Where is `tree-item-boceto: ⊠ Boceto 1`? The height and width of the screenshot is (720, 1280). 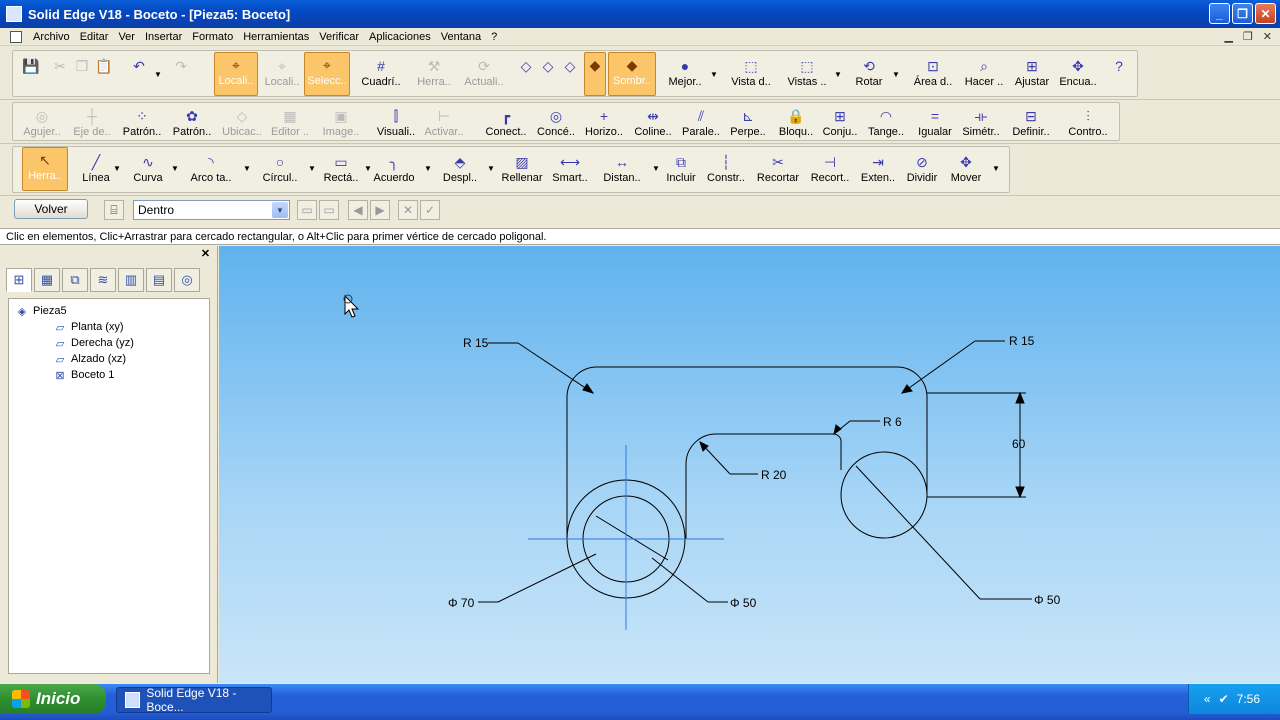
tree-item-boceto: ⊠ Boceto 1 is located at coordinates (109, 375).